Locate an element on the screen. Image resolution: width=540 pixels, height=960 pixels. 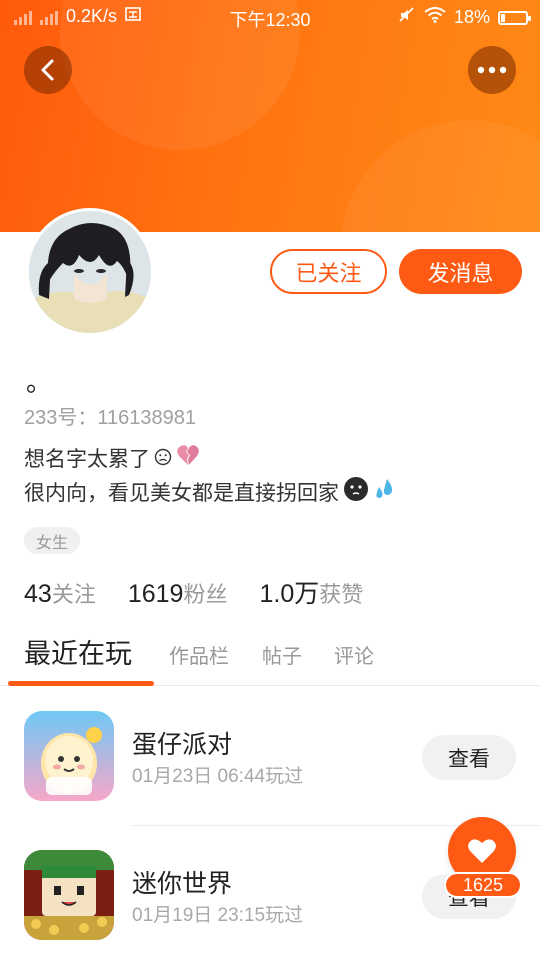
avatar-image is located at coordinates (90, 272).